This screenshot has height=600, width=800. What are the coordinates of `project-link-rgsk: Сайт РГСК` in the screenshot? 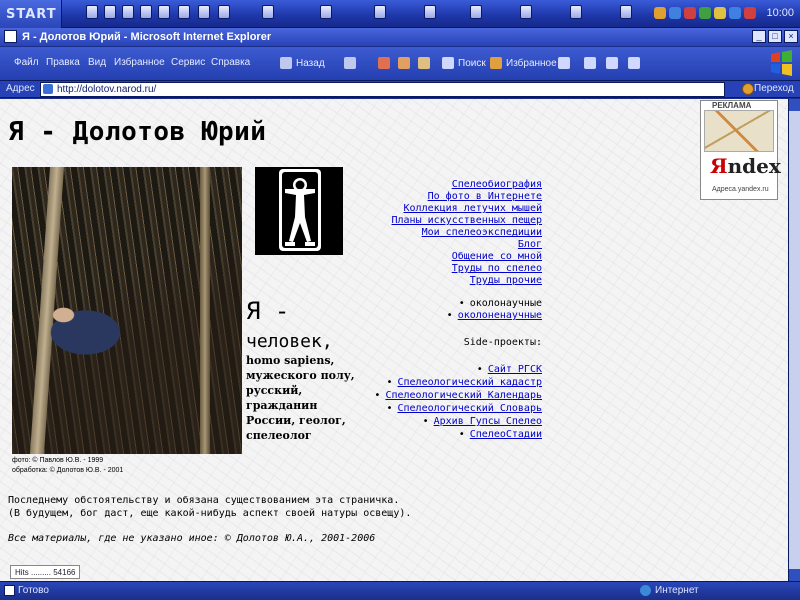 It's located at (509, 369).